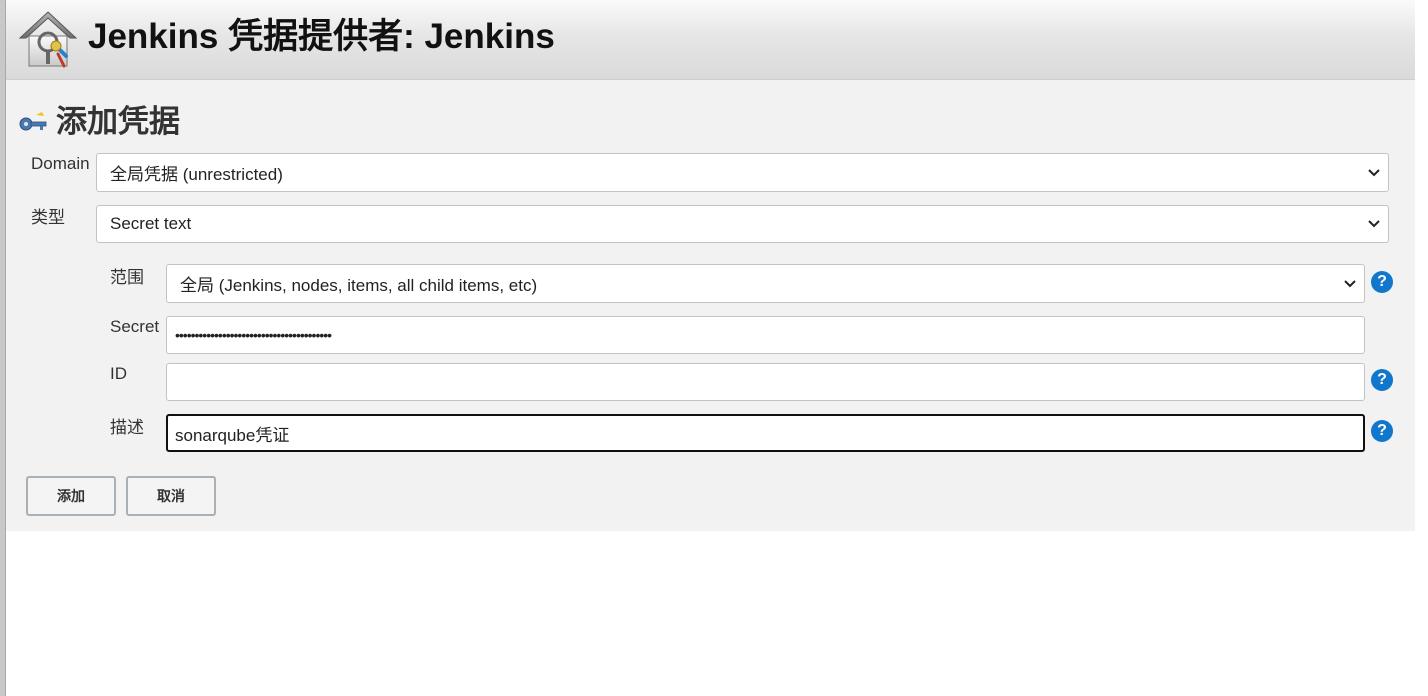  What do you see at coordinates (151, 223) in the screenshot?
I see `kind-select-value: Secret text` at bounding box center [151, 223].